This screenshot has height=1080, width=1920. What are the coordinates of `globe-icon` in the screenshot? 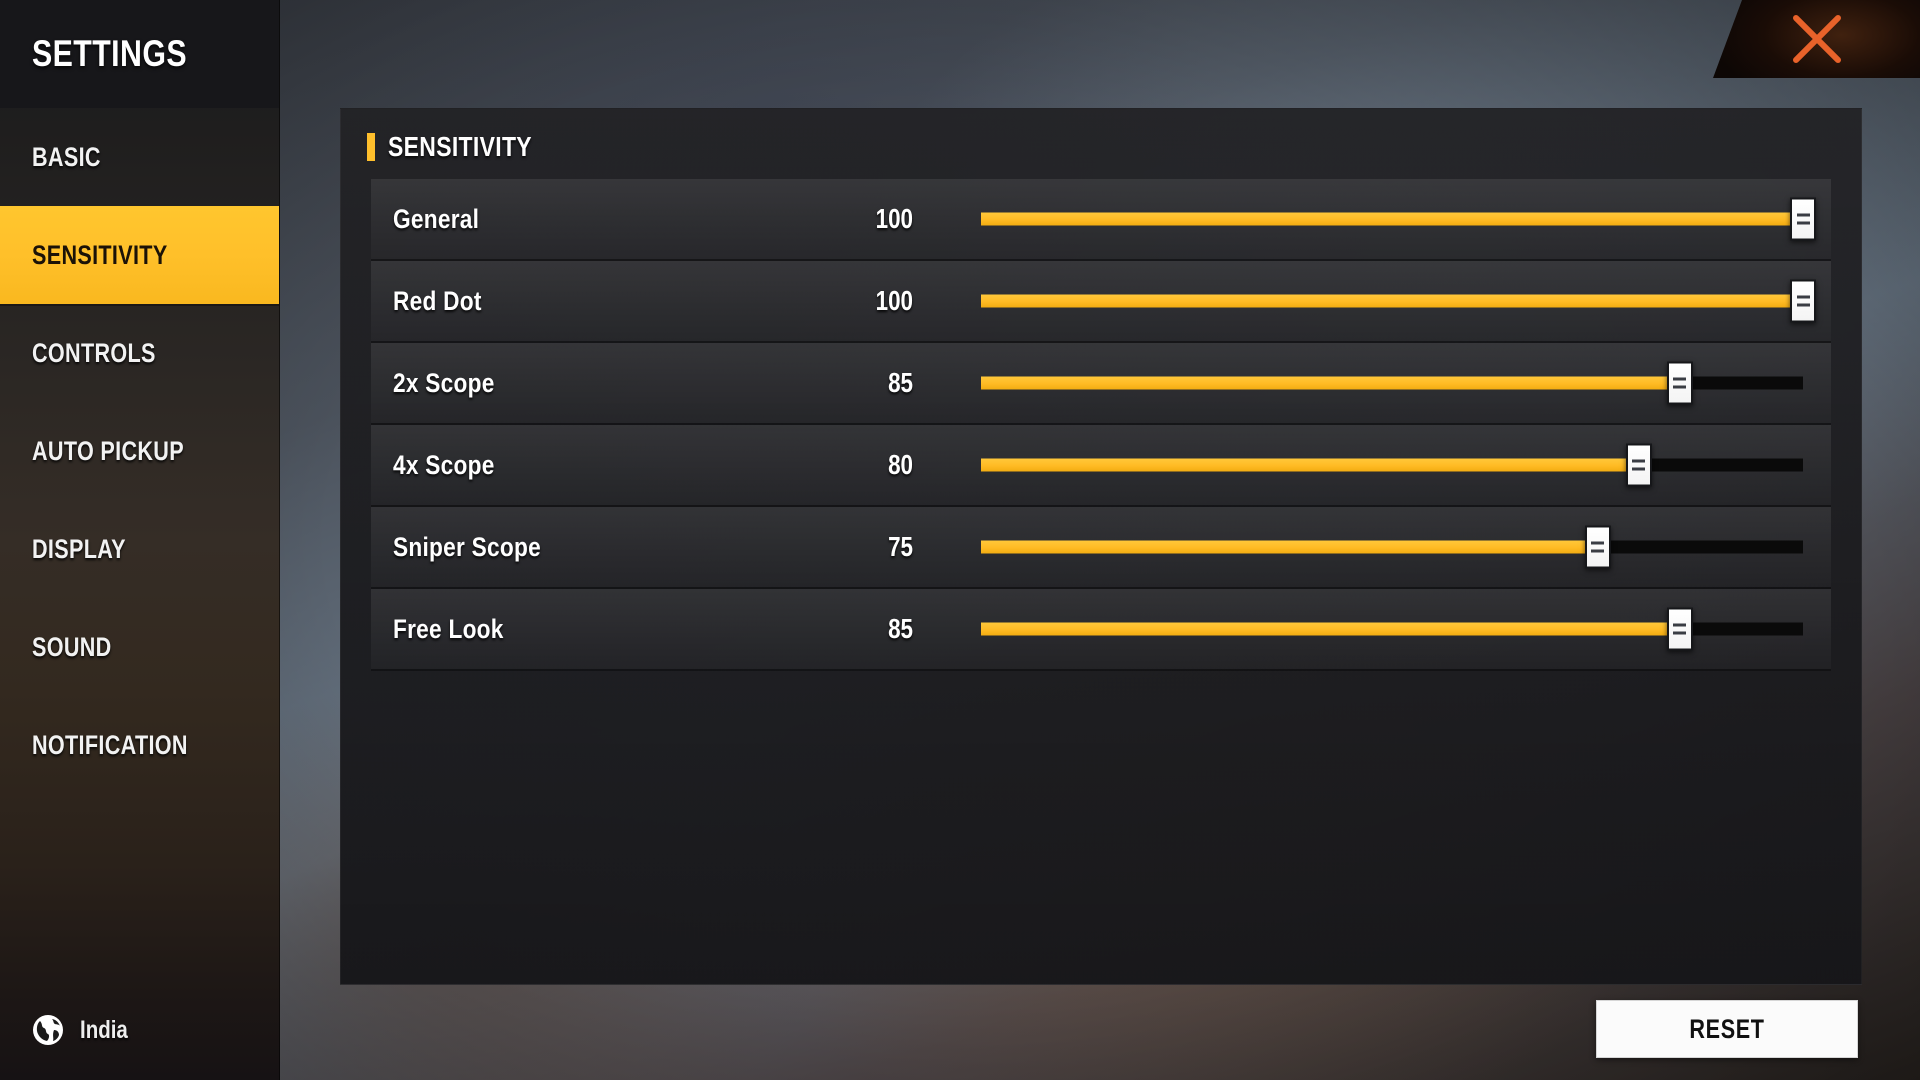 It's located at (48, 1030).